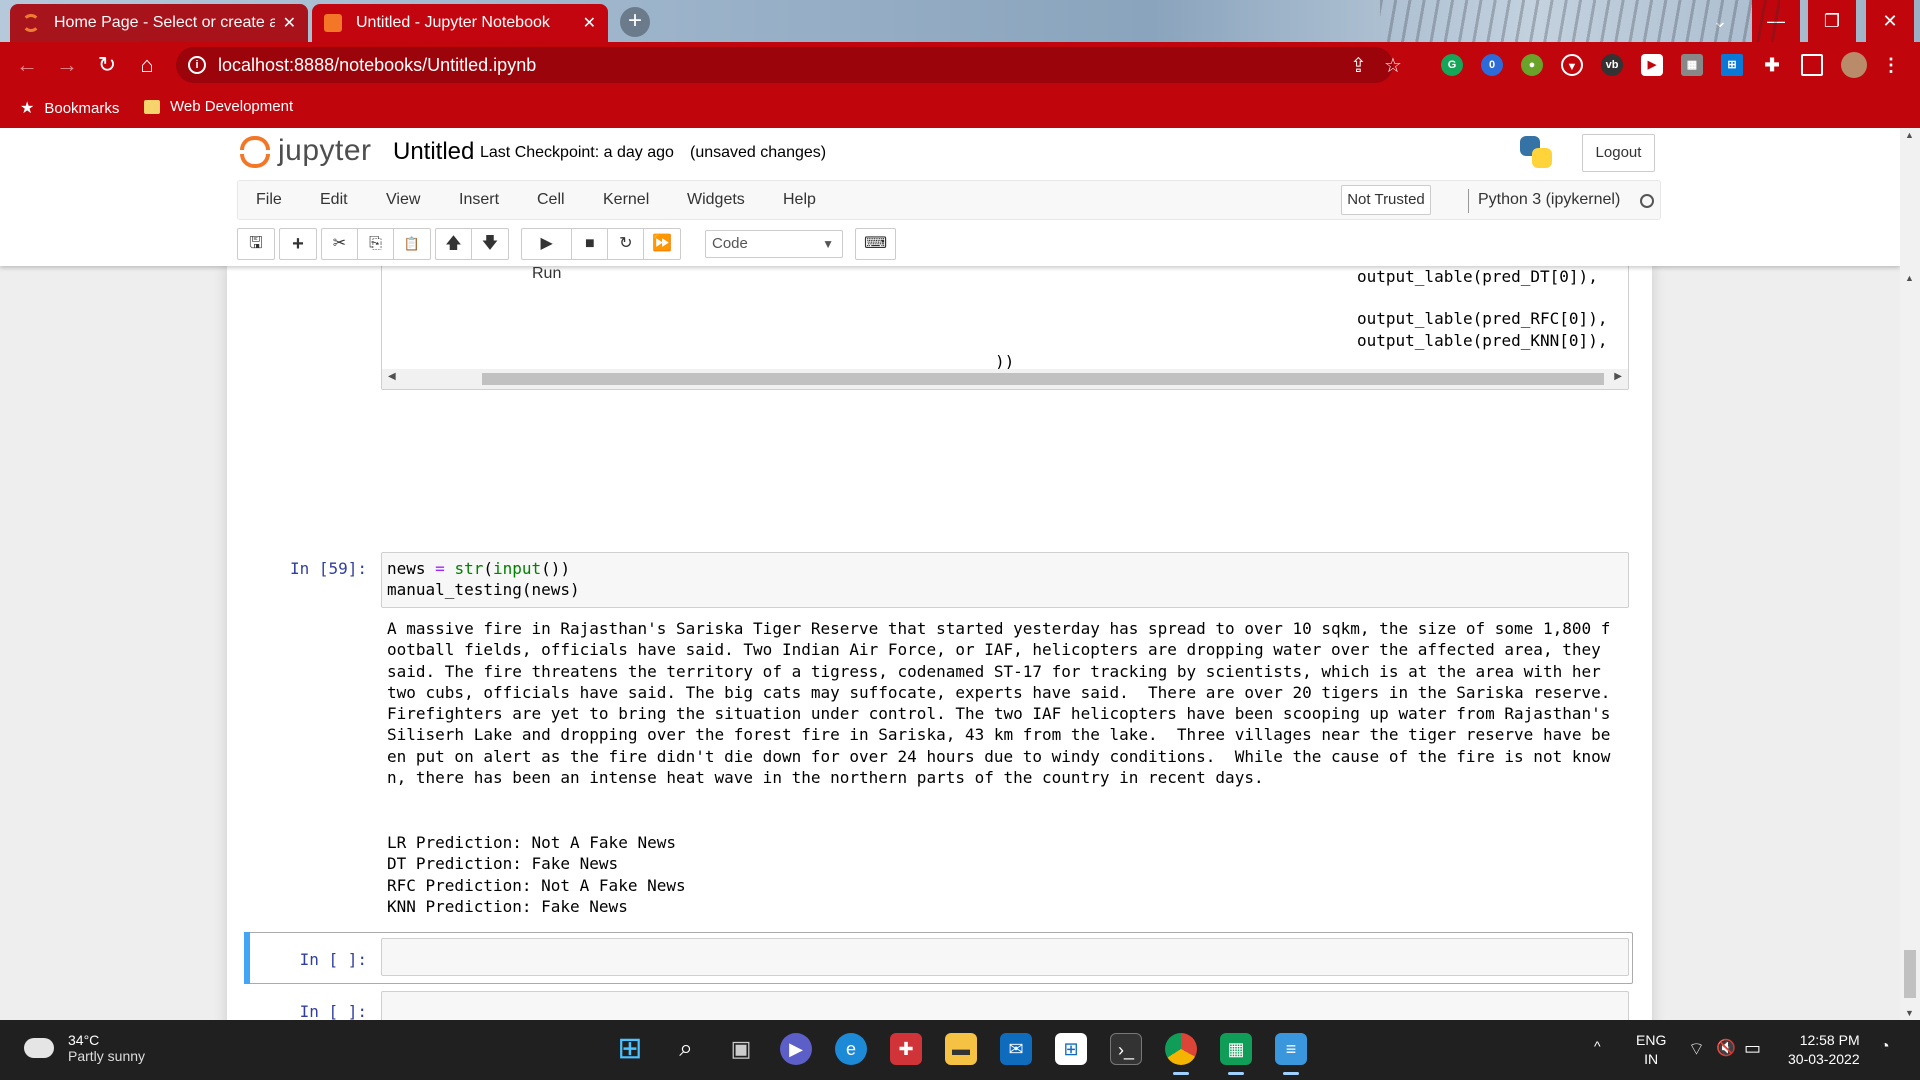  I want to click on scroll-left-icon: ◀, so click(392, 376).